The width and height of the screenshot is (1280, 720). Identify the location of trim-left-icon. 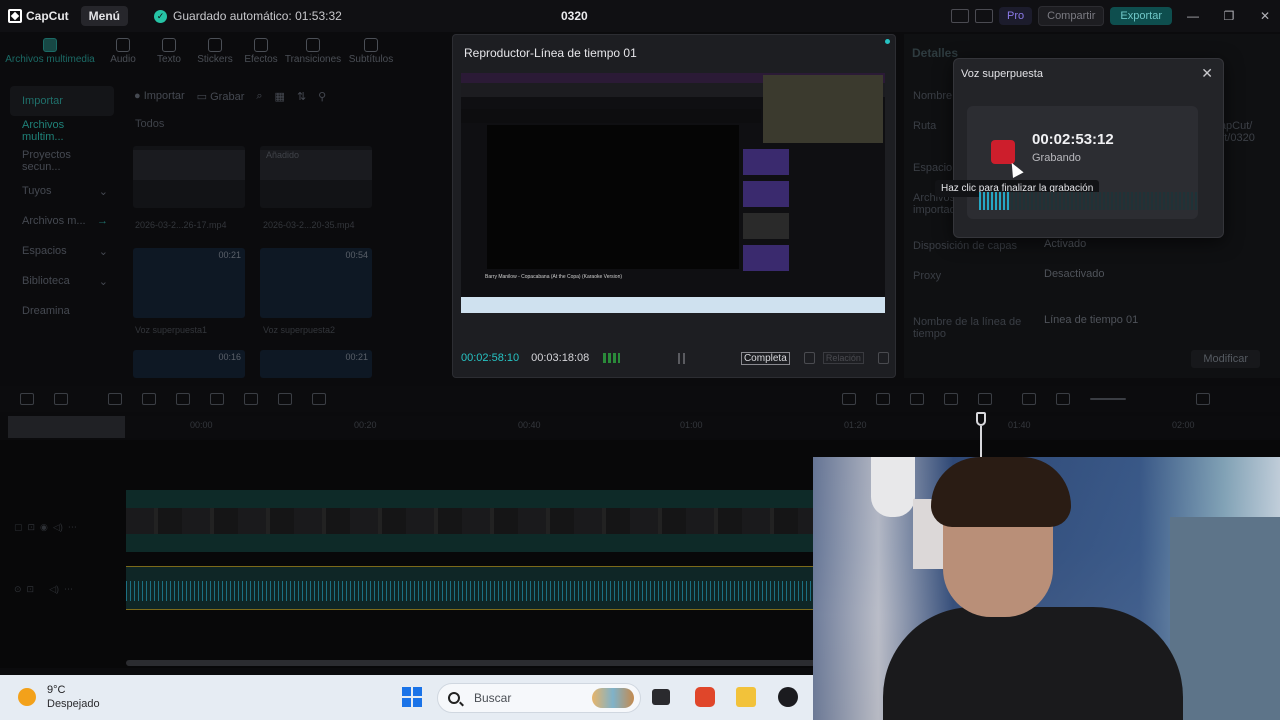
(217, 399).